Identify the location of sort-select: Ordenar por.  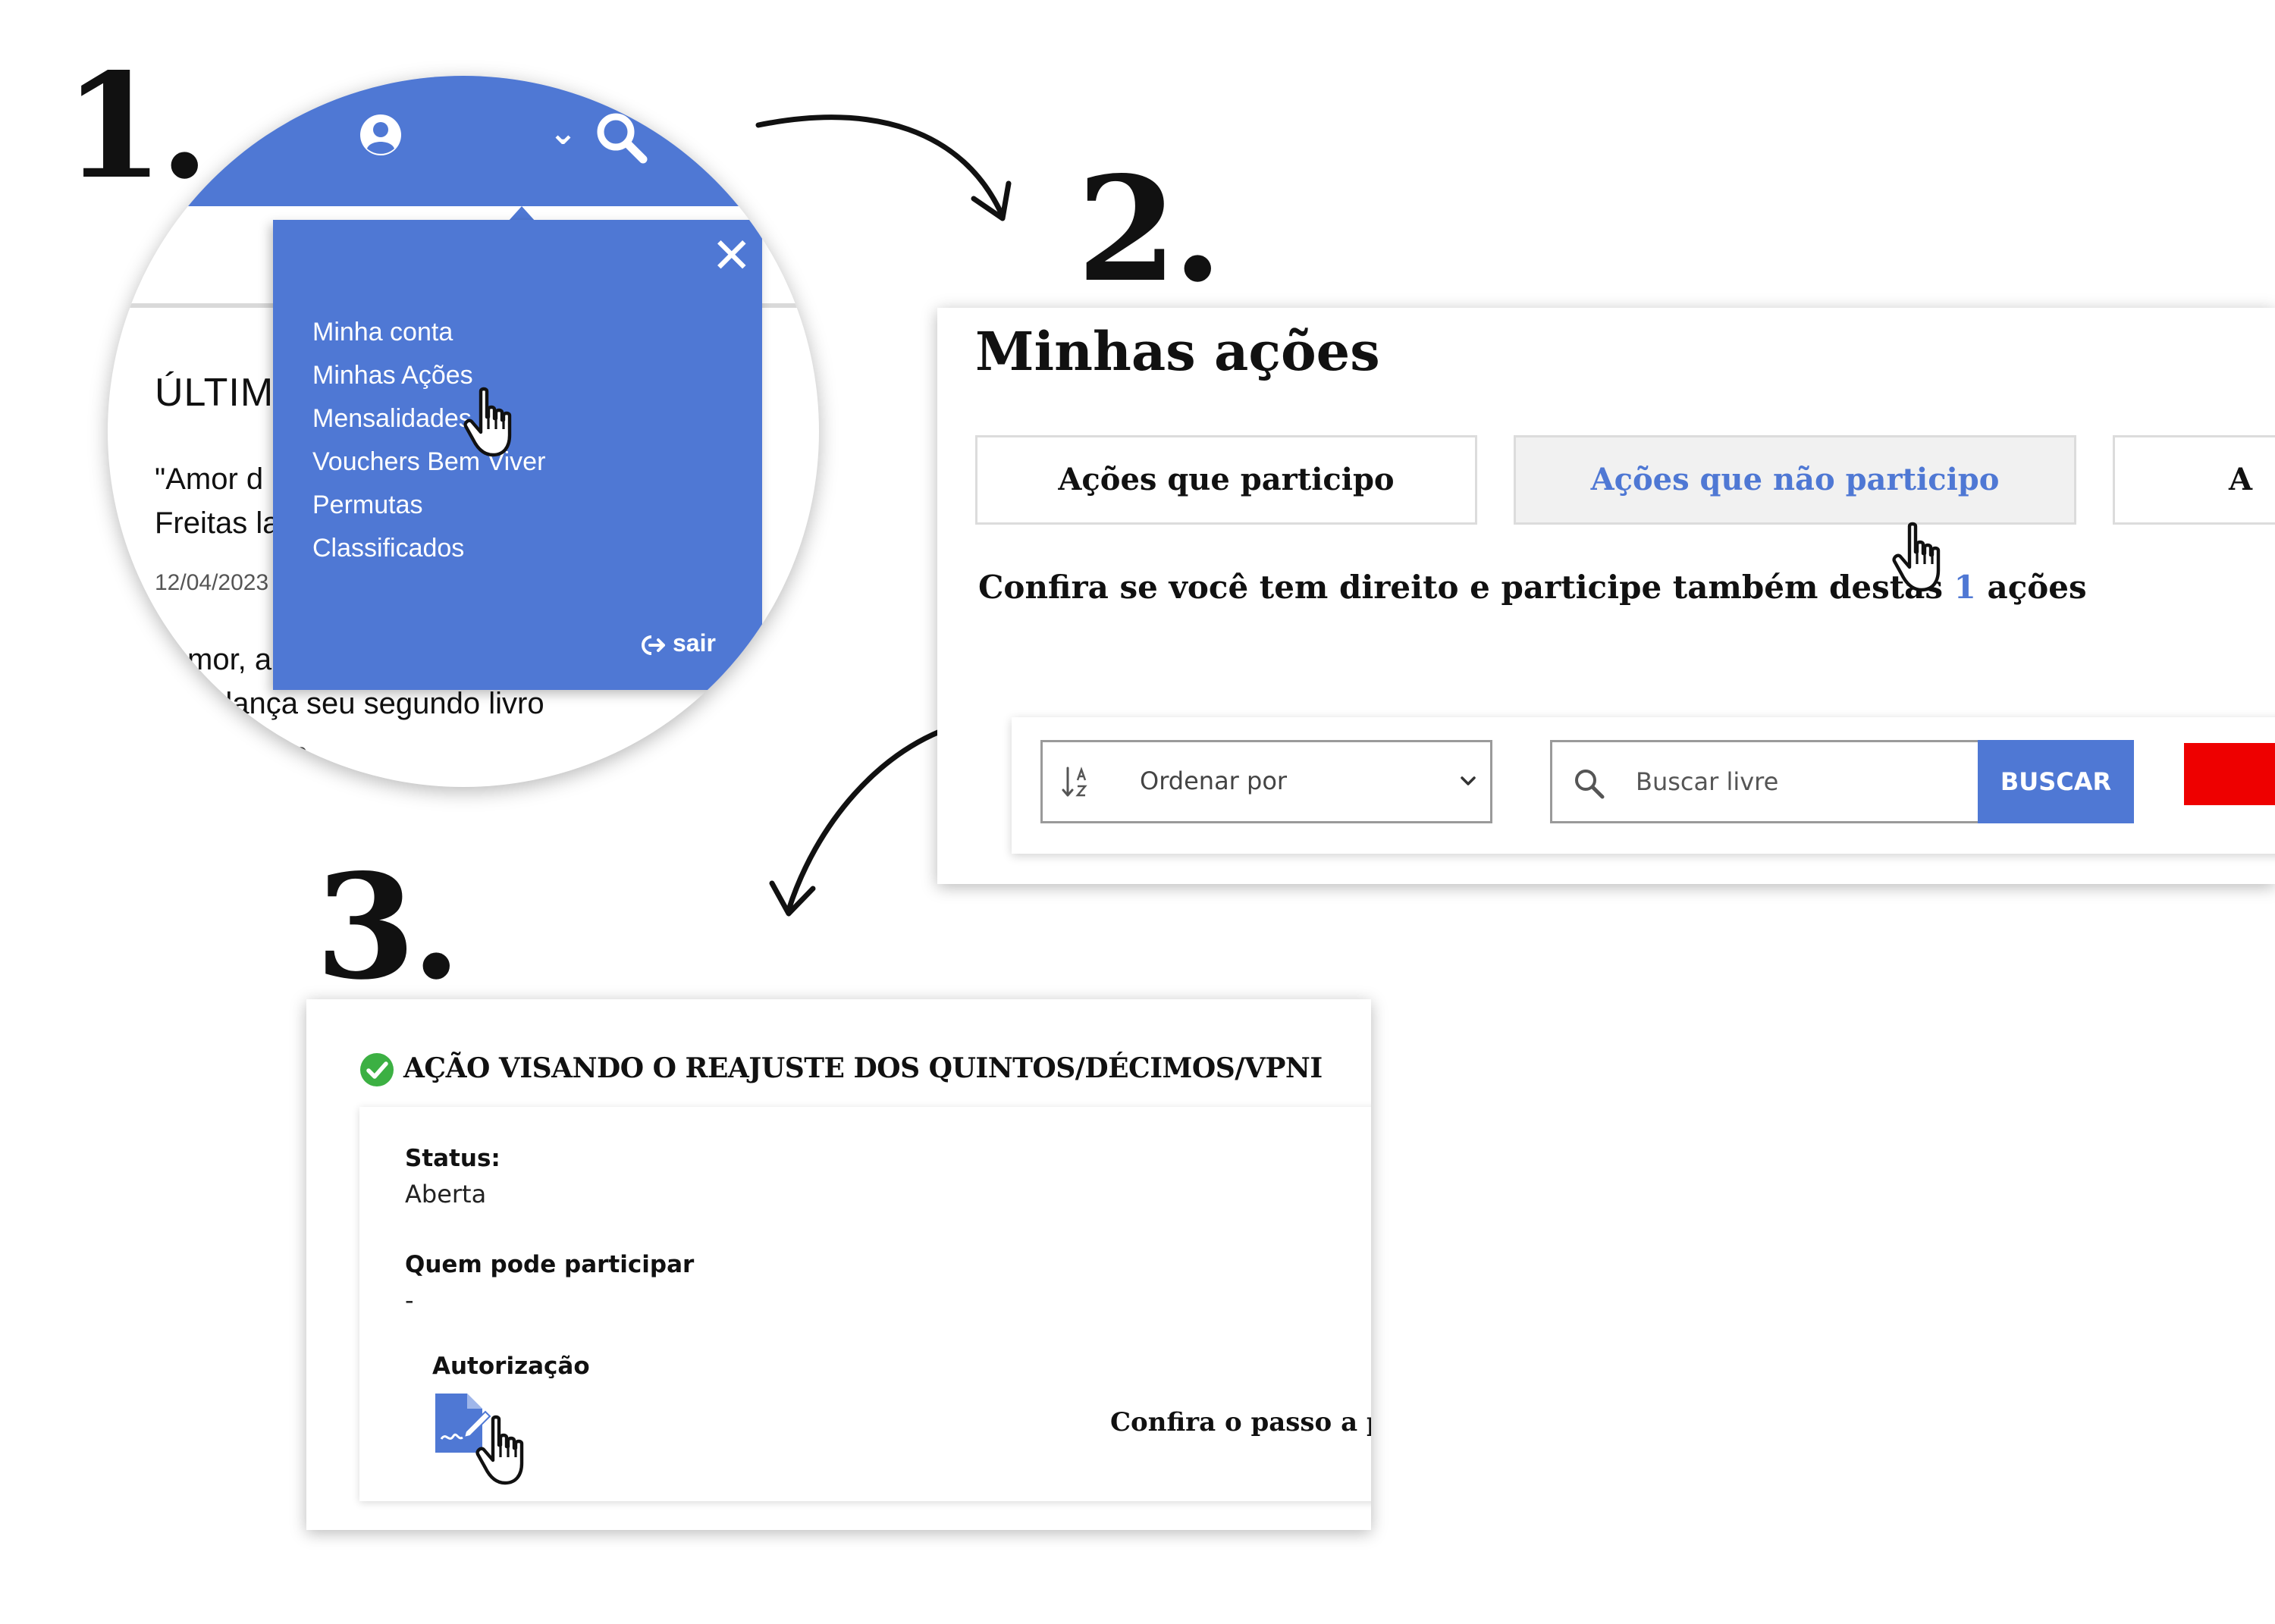
(1266, 781).